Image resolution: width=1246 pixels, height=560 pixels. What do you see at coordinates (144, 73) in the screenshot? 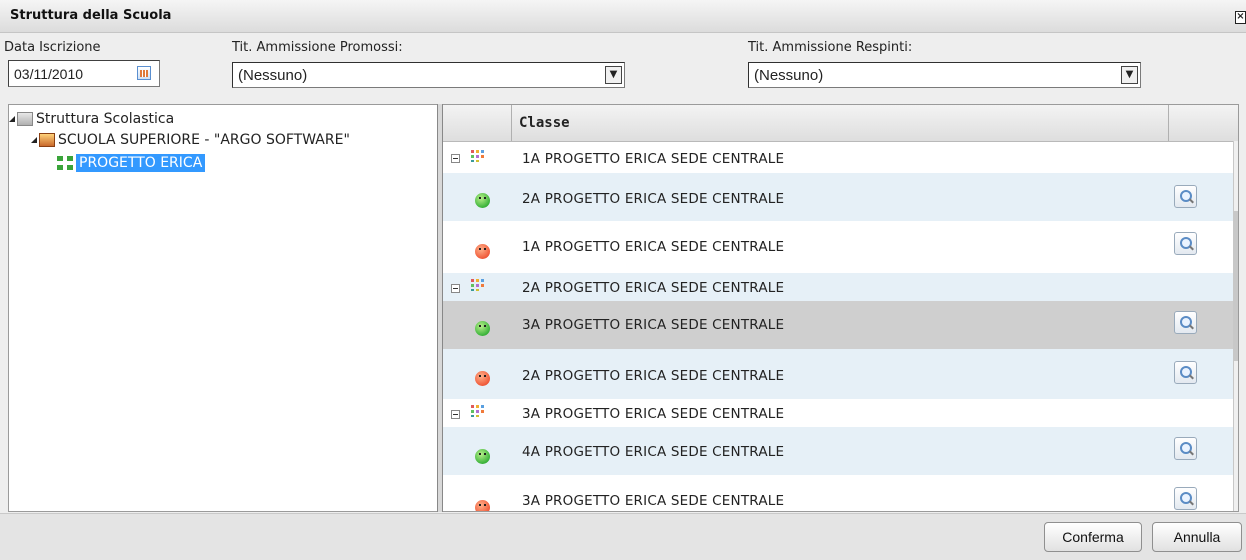
I see `calendar-icon` at bounding box center [144, 73].